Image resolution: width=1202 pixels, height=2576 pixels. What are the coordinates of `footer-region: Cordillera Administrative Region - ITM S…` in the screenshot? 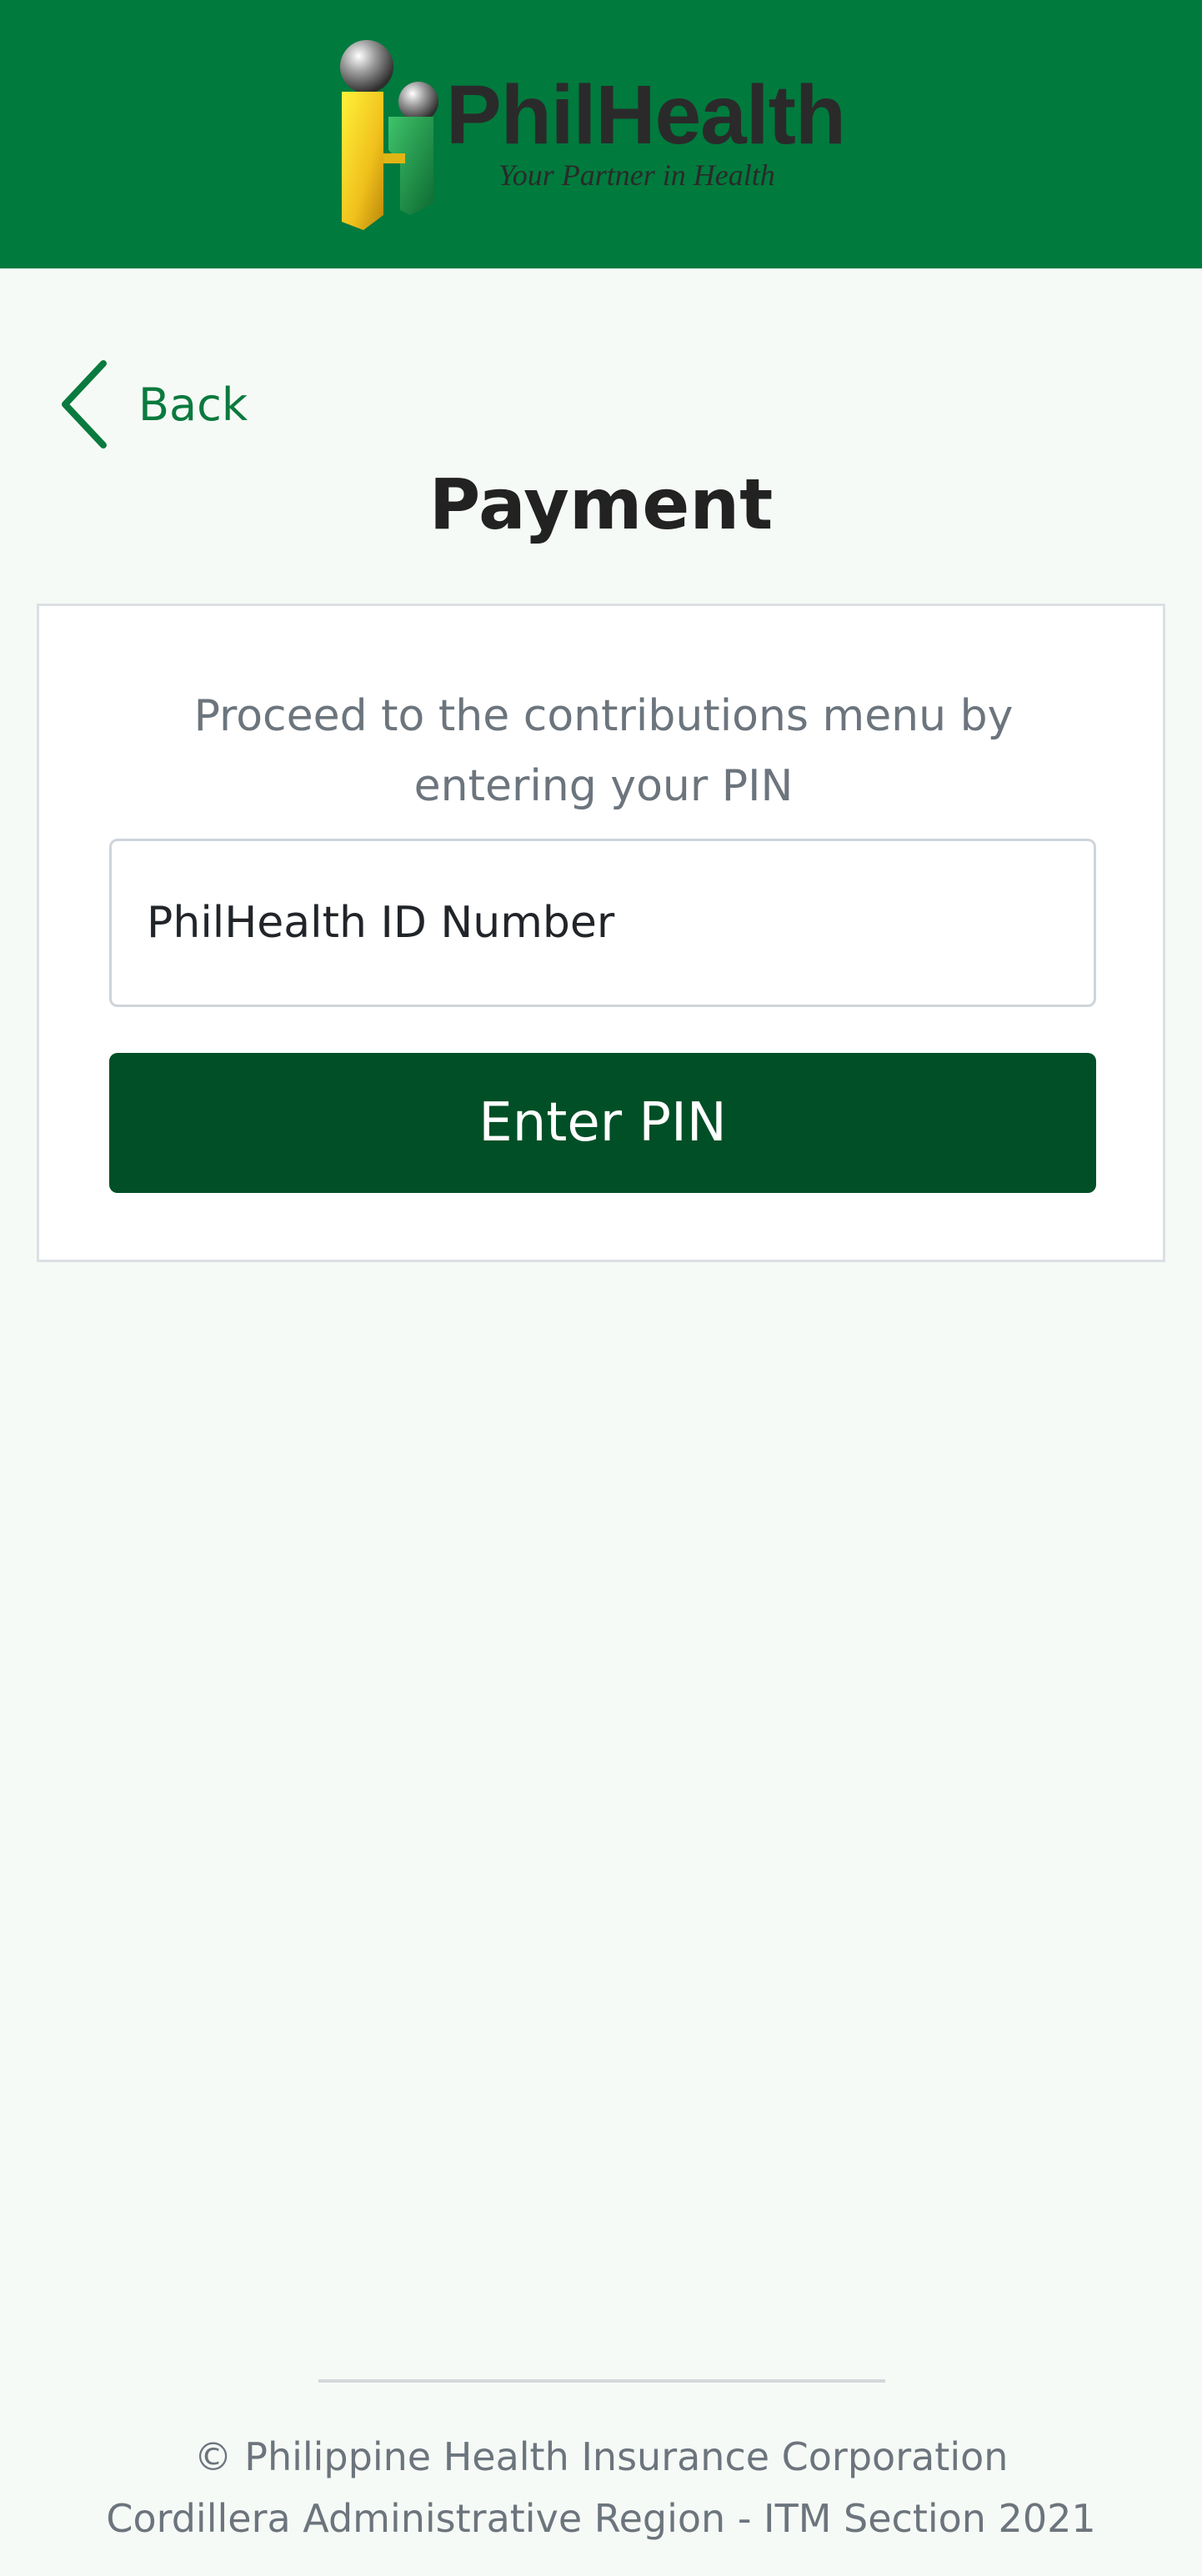 It's located at (601, 2518).